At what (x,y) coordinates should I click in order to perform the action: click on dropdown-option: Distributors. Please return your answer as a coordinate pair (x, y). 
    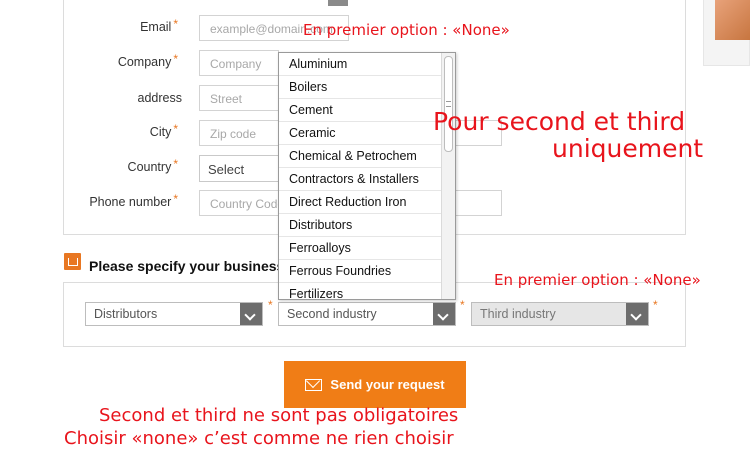
    Looking at the image, I should click on (360, 225).